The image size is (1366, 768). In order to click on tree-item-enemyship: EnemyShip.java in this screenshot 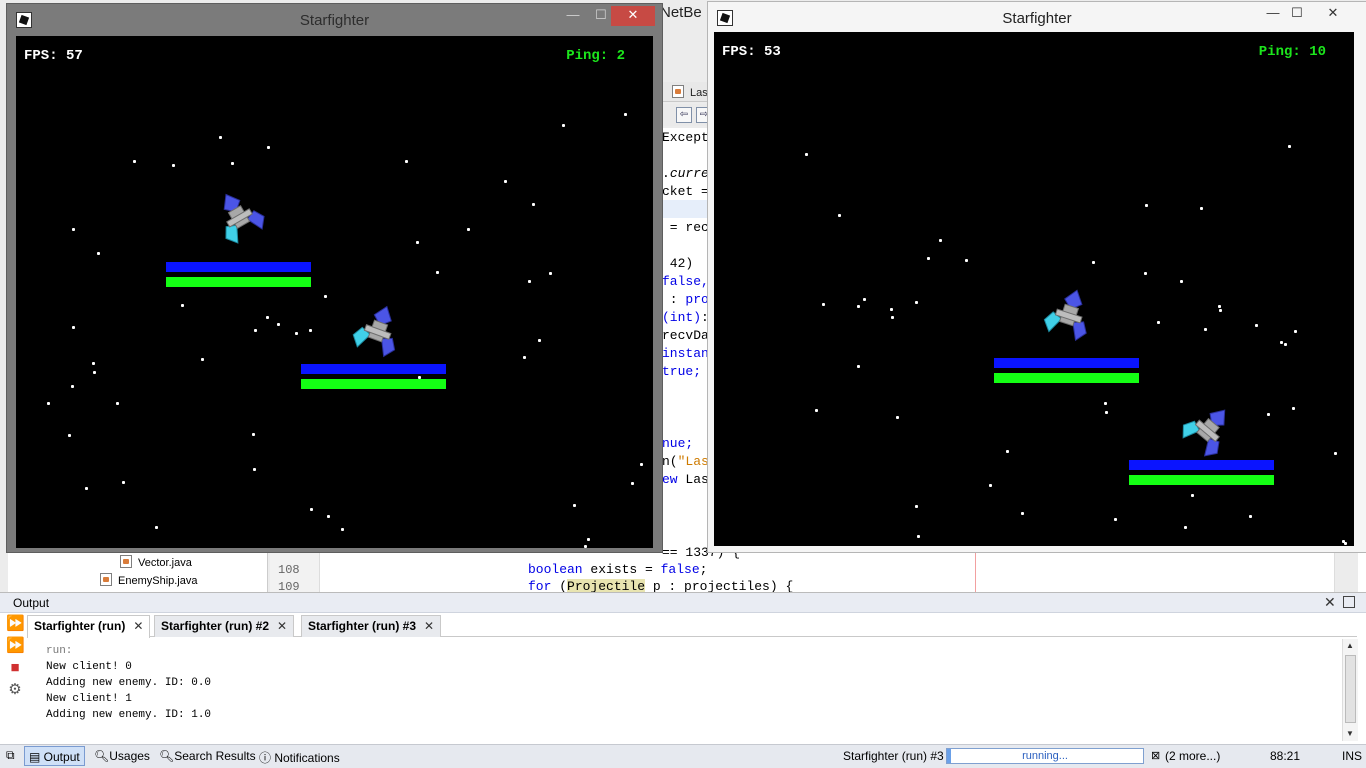, I will do `click(149, 580)`.